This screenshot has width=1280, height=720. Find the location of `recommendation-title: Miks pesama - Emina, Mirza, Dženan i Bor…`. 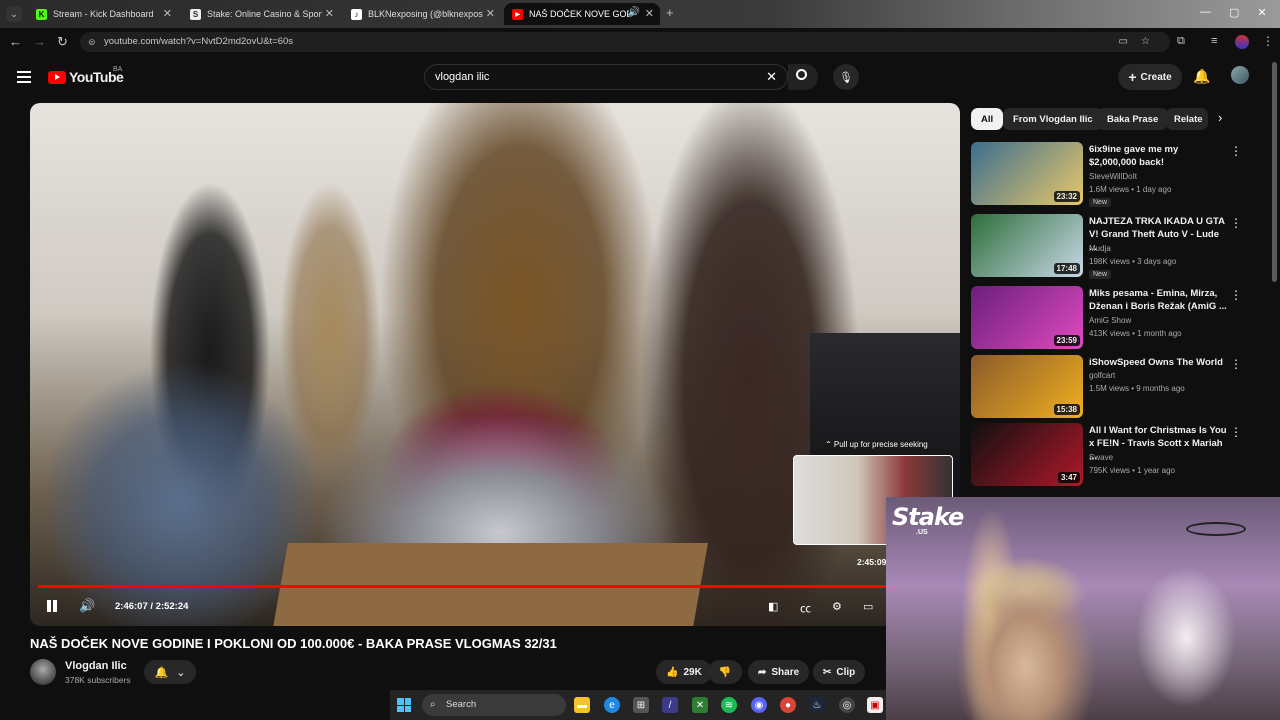

recommendation-title: Miks pesama - Emina, Mirza, Dženan i Bor… is located at coordinates (1158, 300).